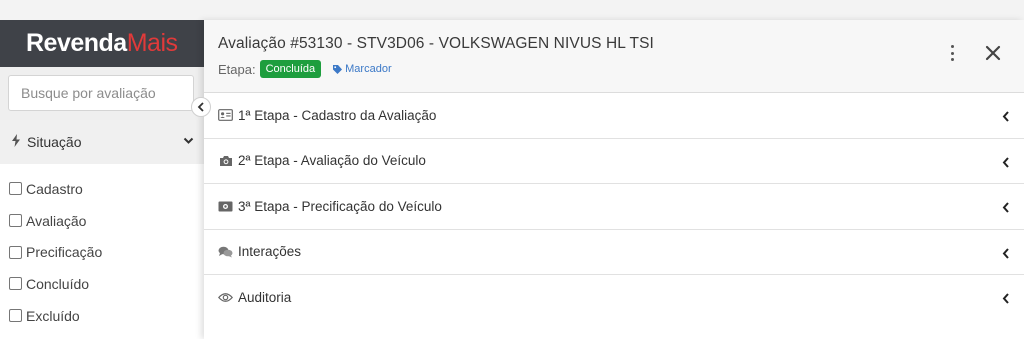 The height and width of the screenshot is (339, 1024). I want to click on section-precificacao: 3ª Etapa - Precificação do Veículo, so click(614, 207).